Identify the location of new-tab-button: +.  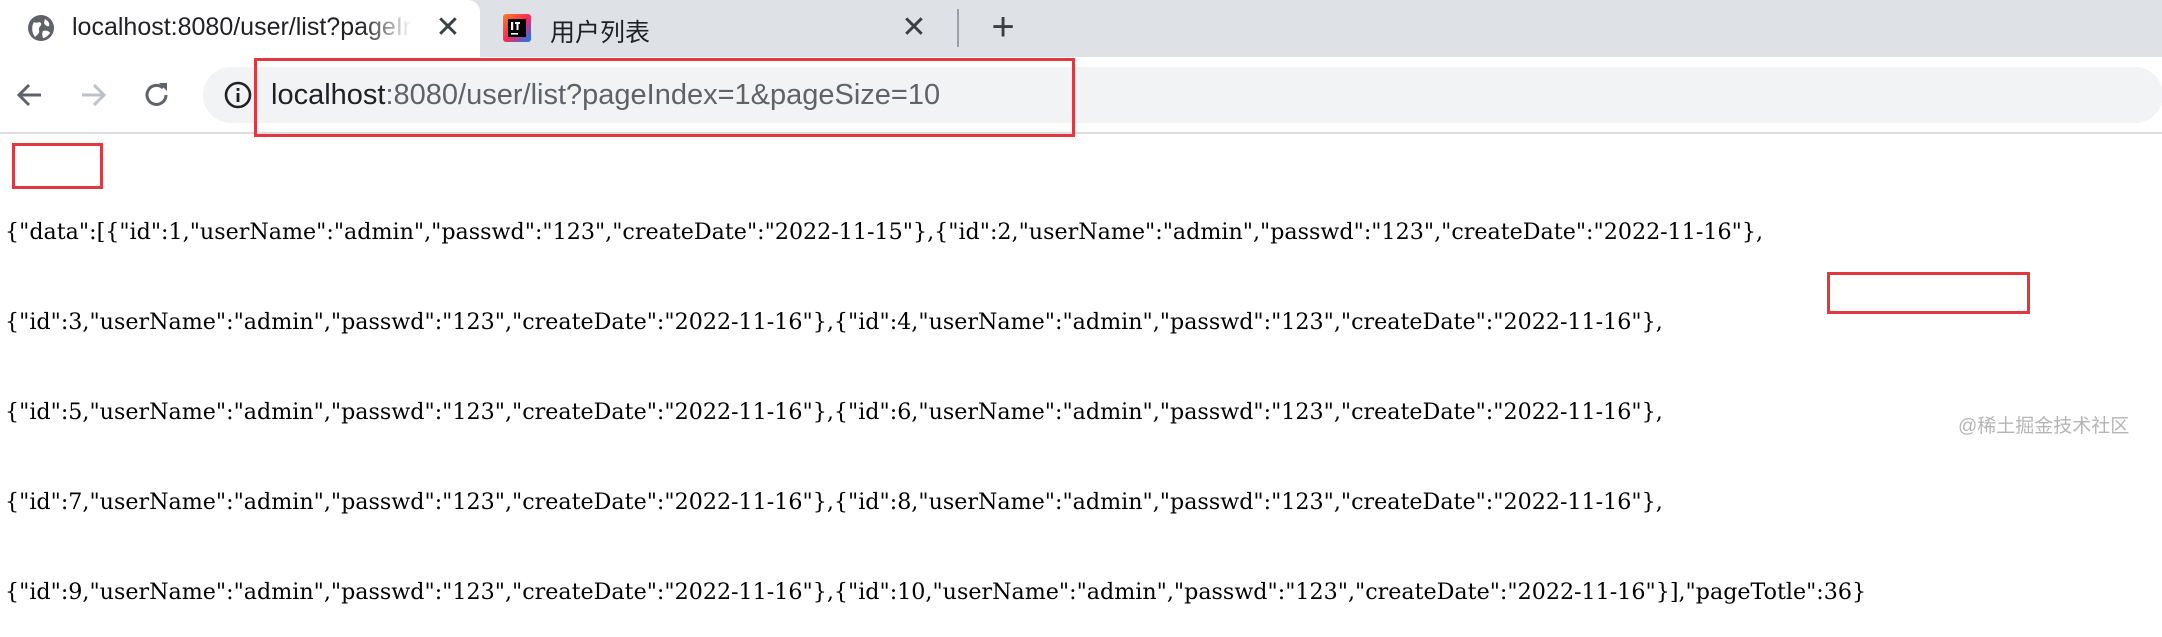
(1003, 27).